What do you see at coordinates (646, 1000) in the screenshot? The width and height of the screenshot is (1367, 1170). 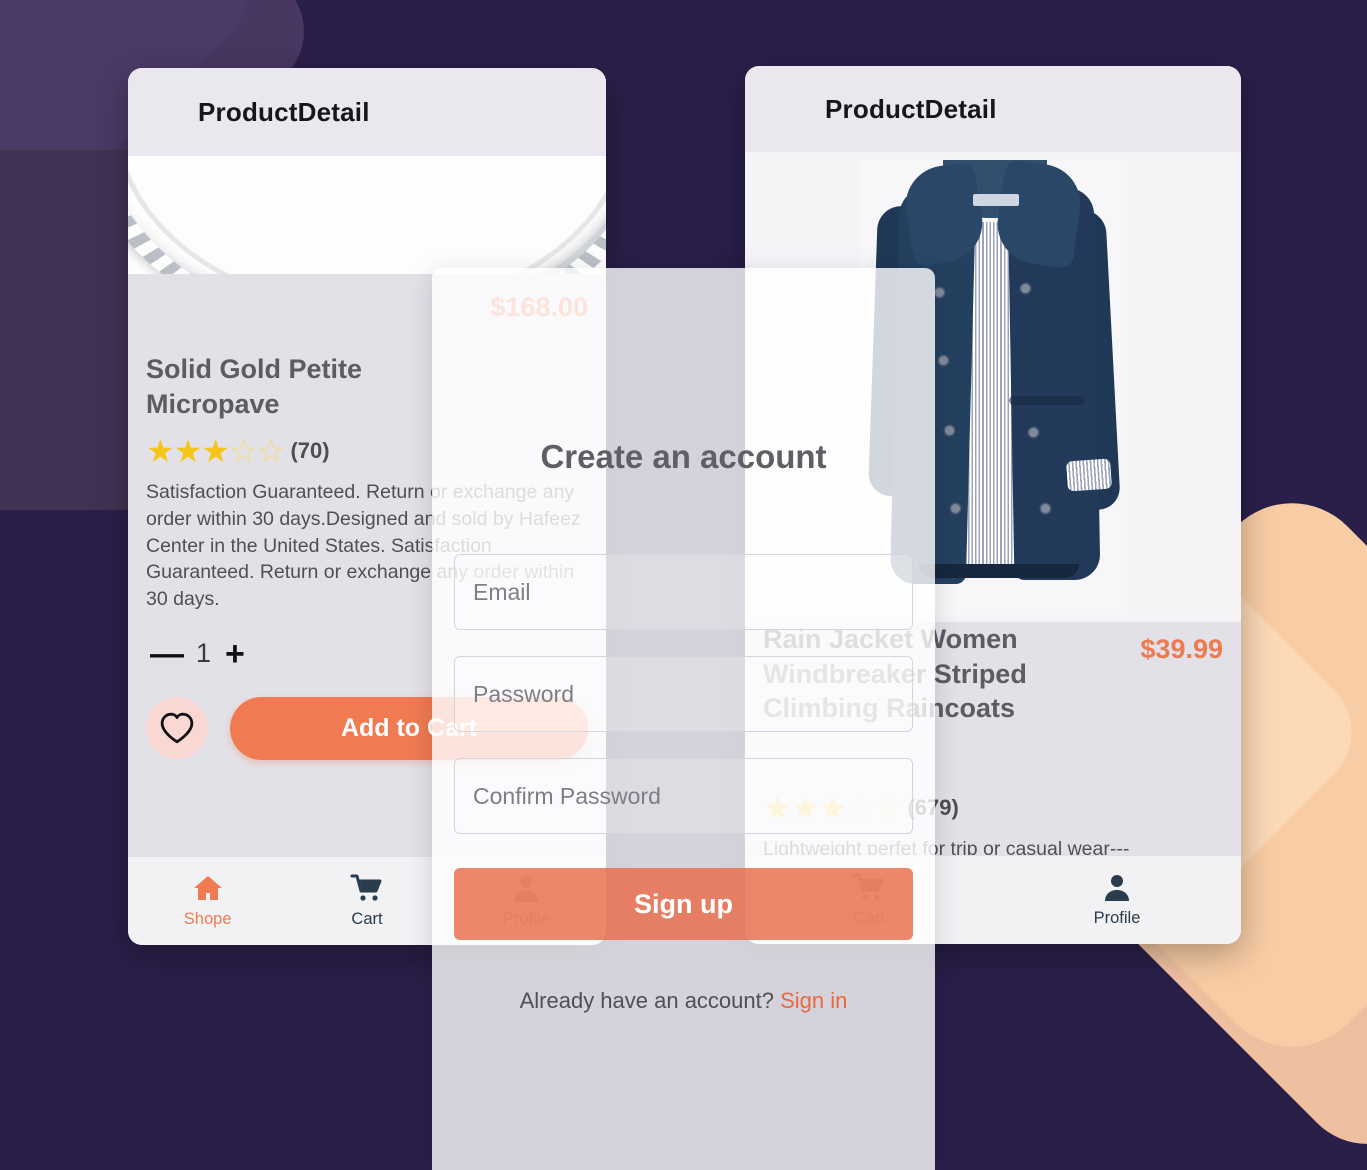 I see `signin-prompt-text: Already have an account?` at bounding box center [646, 1000].